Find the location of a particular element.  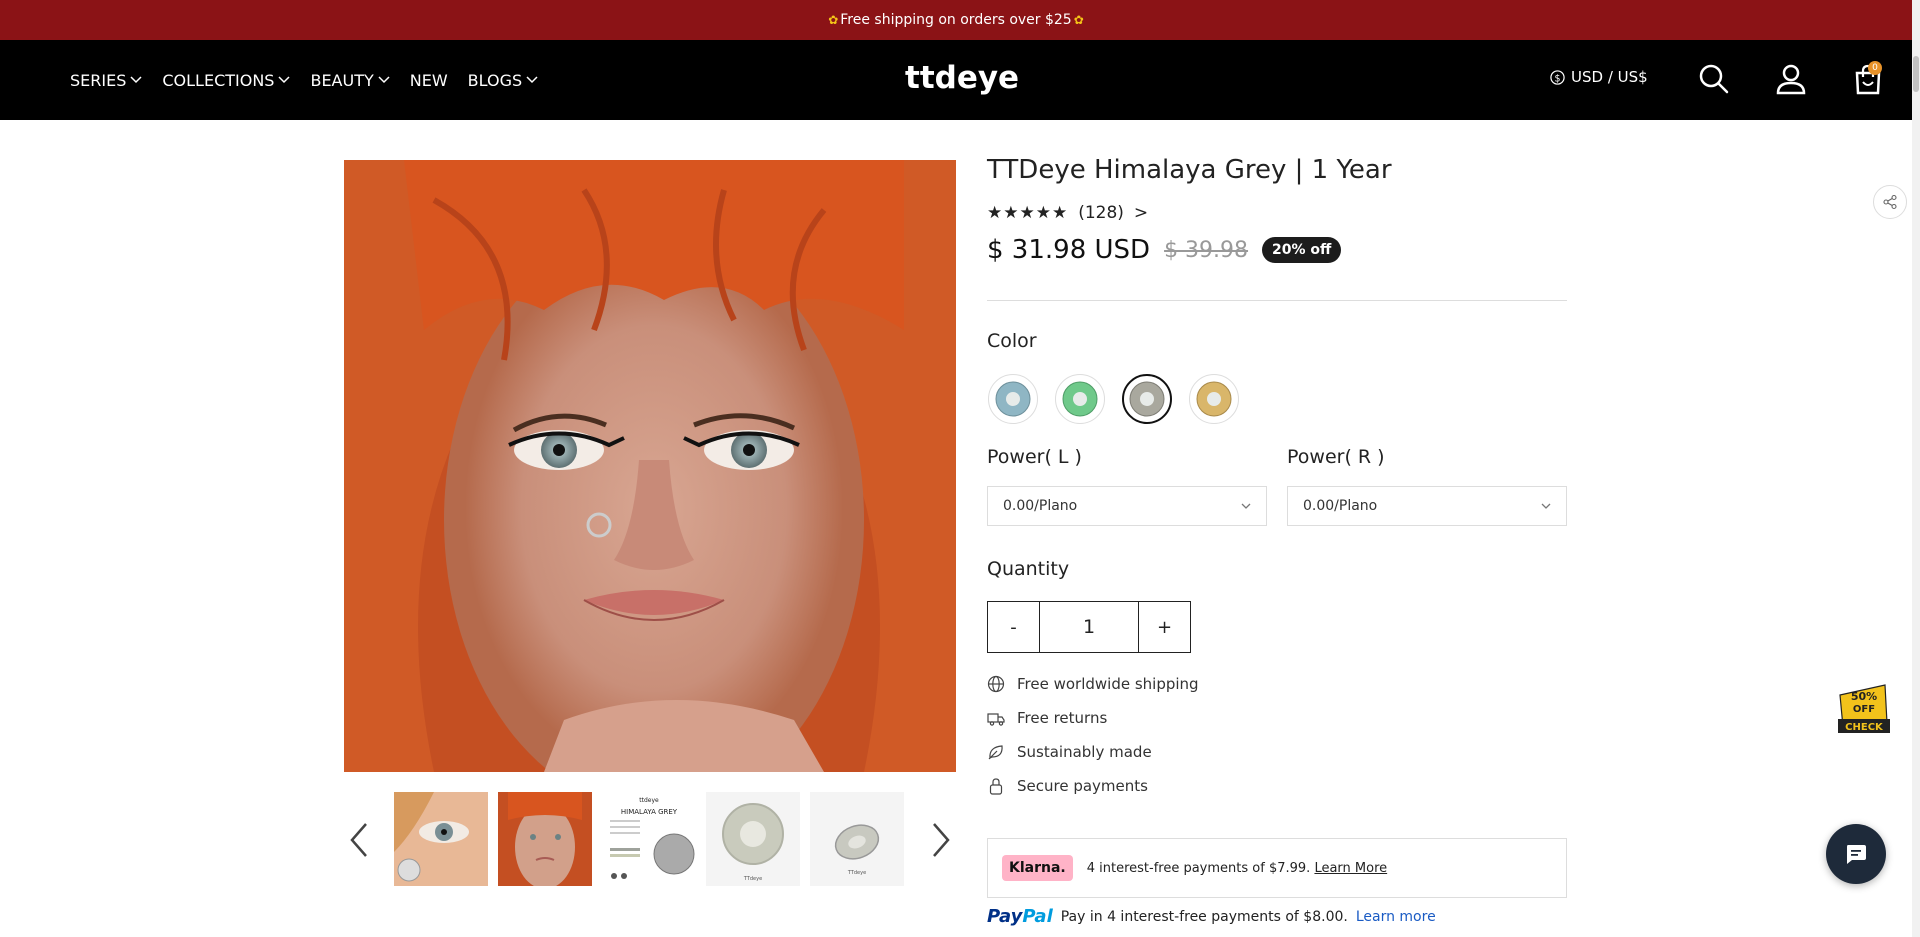

quantity-input: 1 is located at coordinates (1089, 627).